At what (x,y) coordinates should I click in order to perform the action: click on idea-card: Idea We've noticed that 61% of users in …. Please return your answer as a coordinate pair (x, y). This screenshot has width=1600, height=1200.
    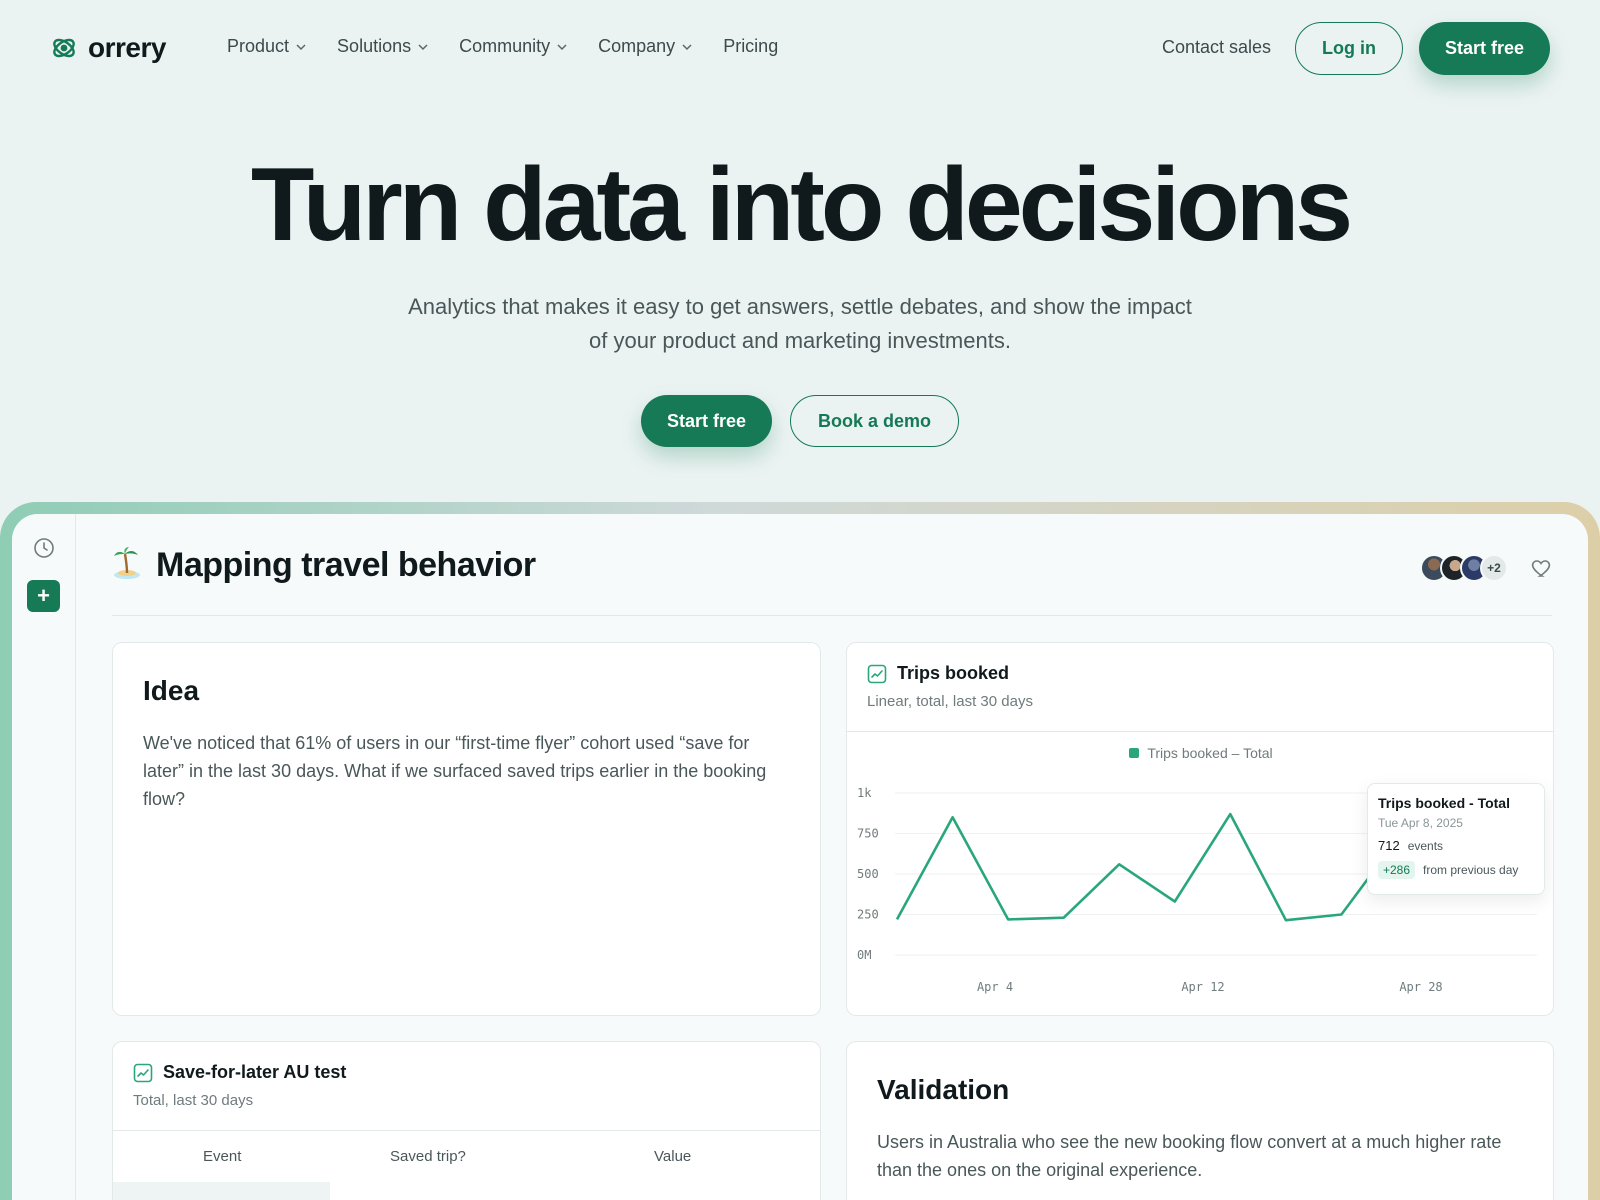
    Looking at the image, I should click on (466, 829).